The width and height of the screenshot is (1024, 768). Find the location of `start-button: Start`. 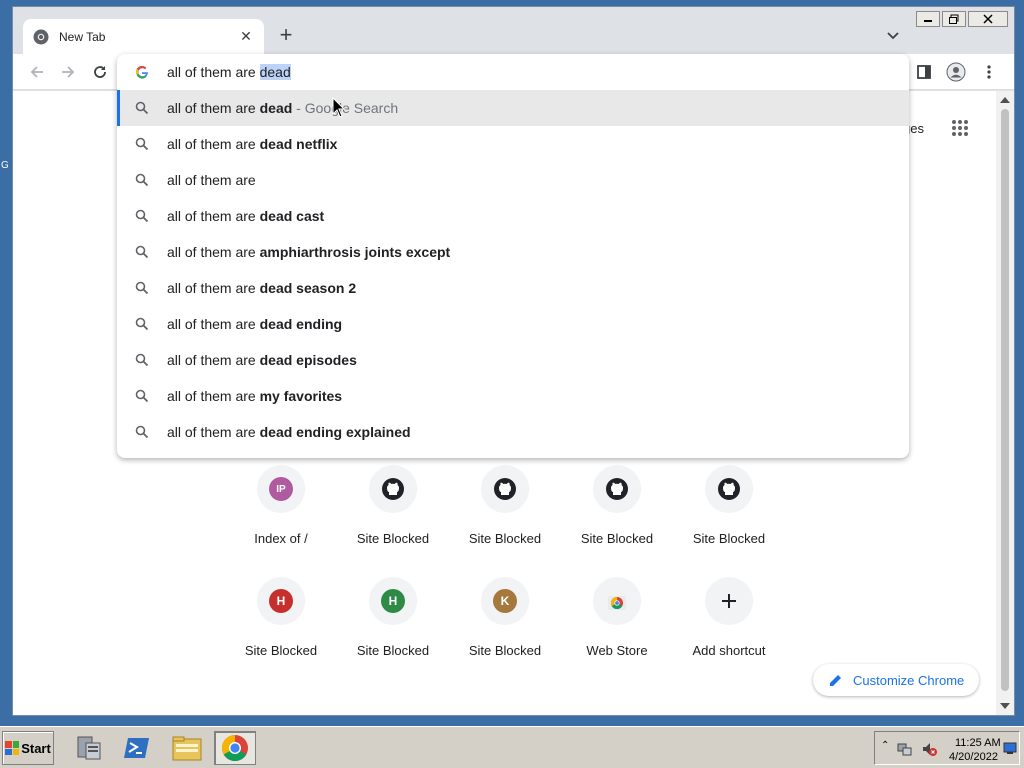

start-button: Start is located at coordinates (28, 748).